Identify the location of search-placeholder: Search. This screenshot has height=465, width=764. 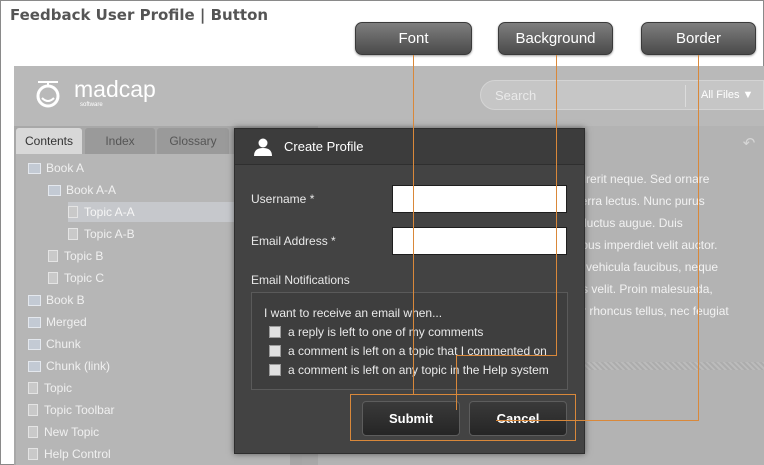
(516, 95).